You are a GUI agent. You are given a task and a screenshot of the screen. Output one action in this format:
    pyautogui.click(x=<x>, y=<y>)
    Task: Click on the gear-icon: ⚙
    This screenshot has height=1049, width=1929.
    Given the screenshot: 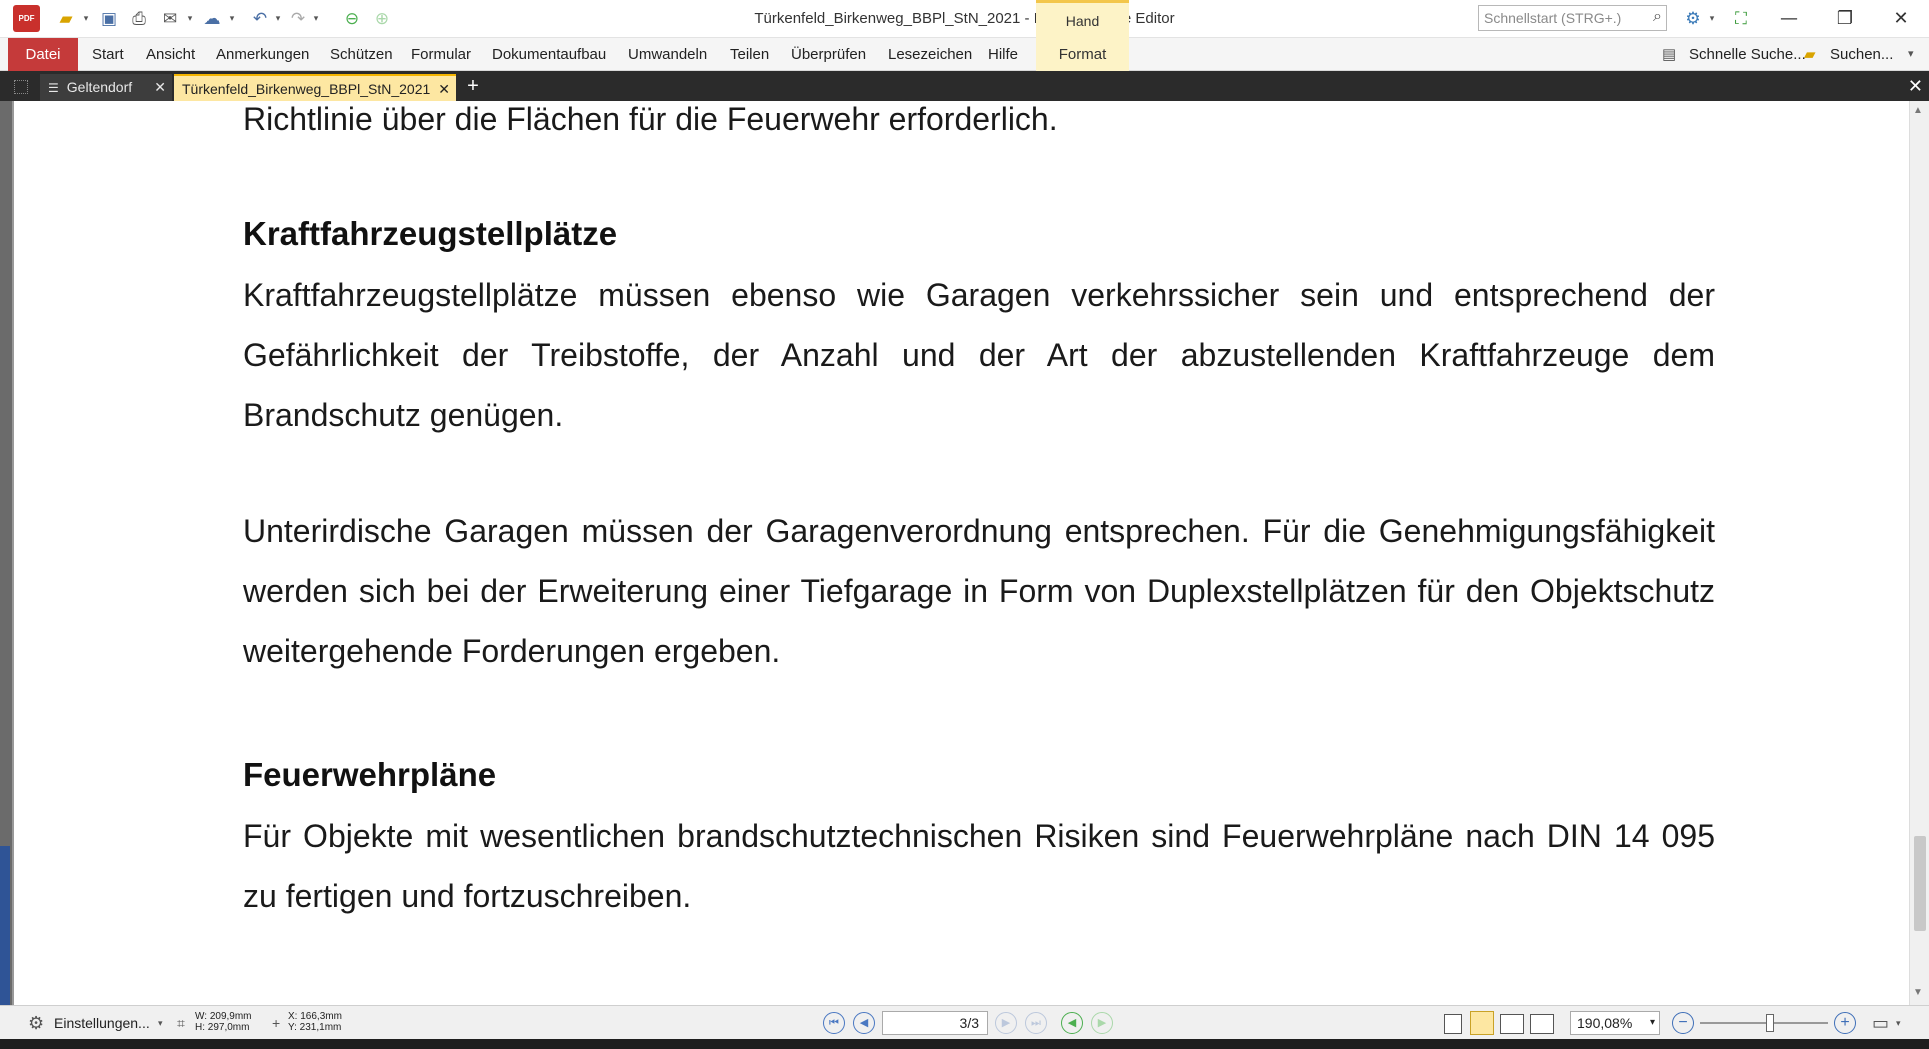 What is the action you would take?
    pyautogui.click(x=36, y=1023)
    